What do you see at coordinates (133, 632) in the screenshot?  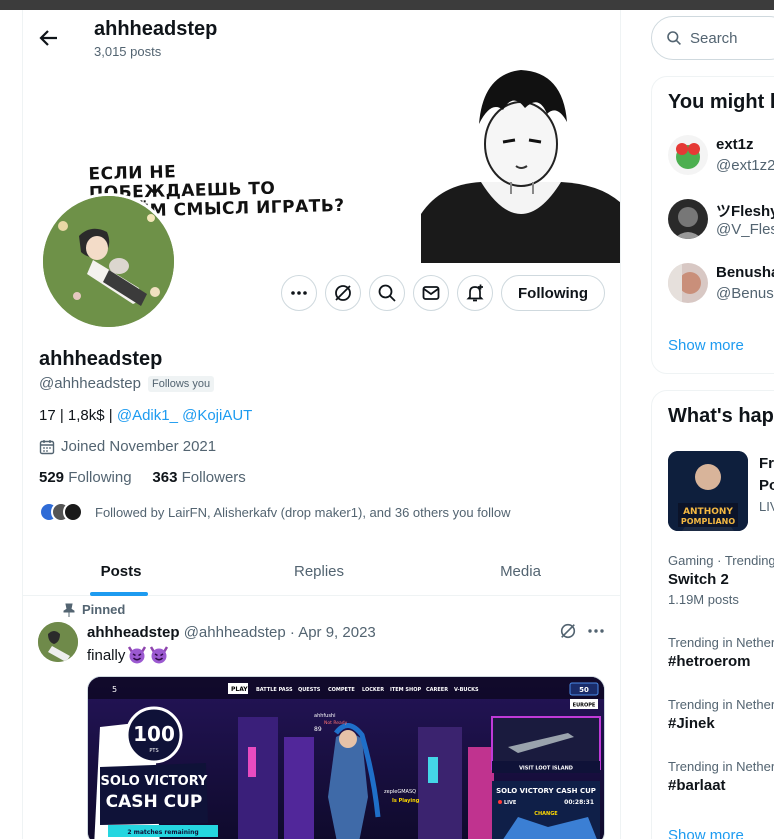 I see `tweet-author-name: ahhheadstep` at bounding box center [133, 632].